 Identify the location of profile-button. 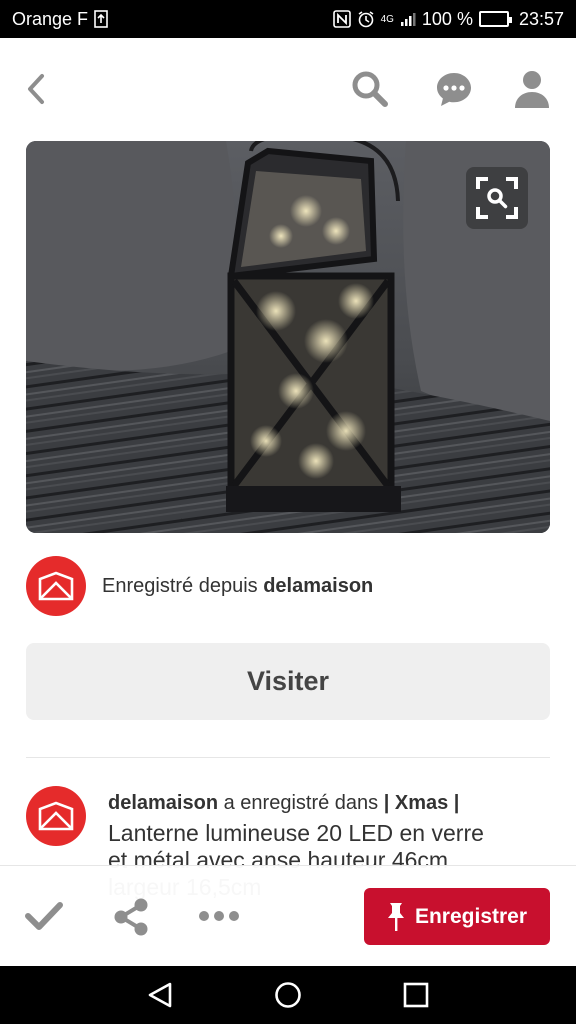
(532, 89).